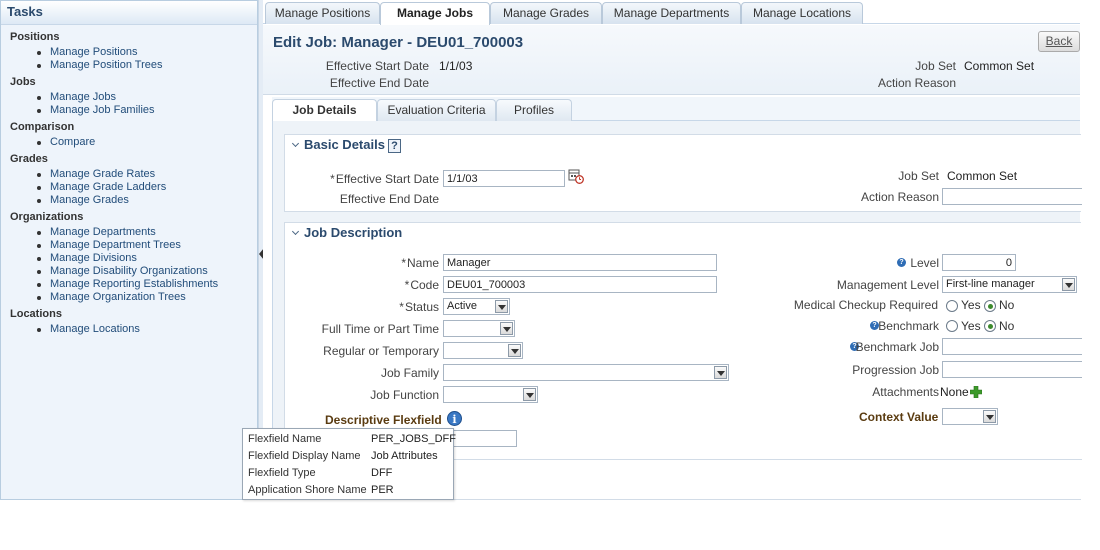 The image size is (1100, 550). Describe the element at coordinates (147, 142) in the screenshot. I see `task-link-compare: Compare` at that location.